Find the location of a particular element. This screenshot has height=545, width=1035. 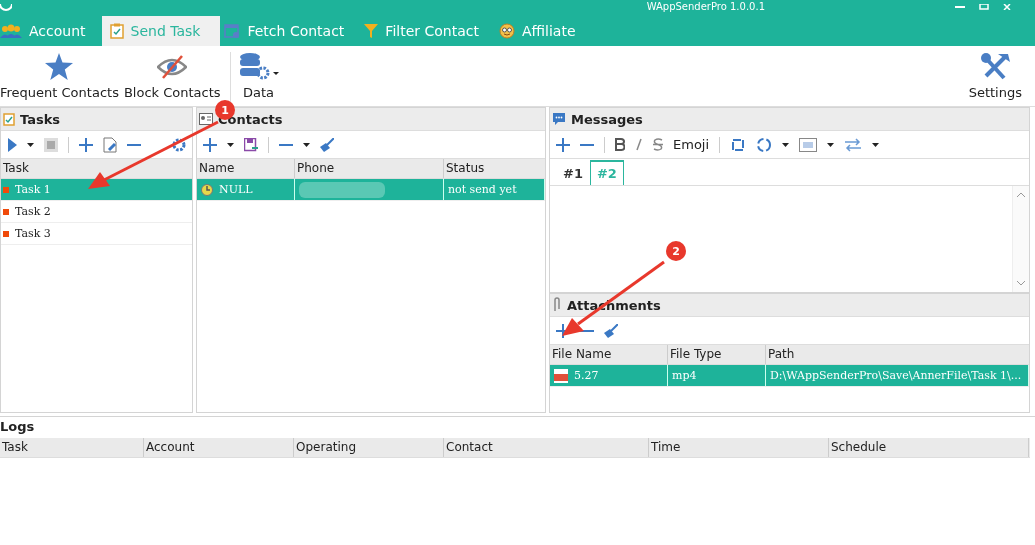

table-cell: NULL is located at coordinates (246, 189).